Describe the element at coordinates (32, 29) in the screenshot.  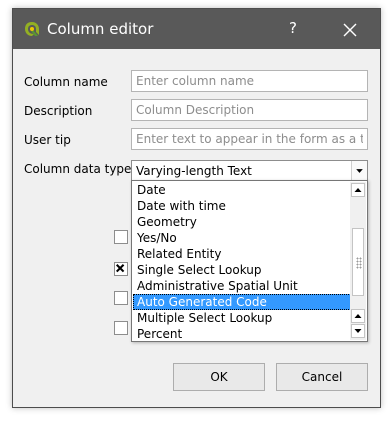
I see `qgis-logo-icon` at that location.